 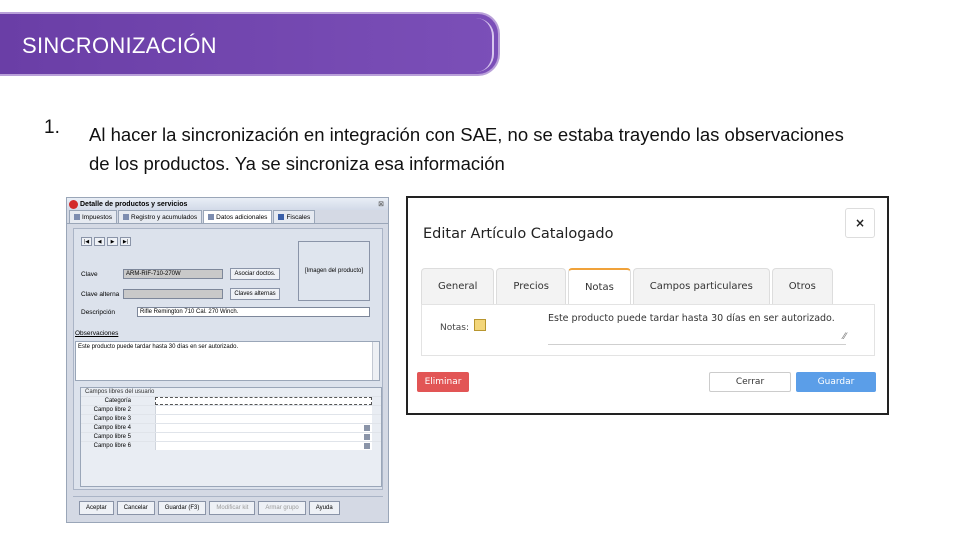 I want to click on tab-impuestos: Impuestos, so click(x=93, y=216).